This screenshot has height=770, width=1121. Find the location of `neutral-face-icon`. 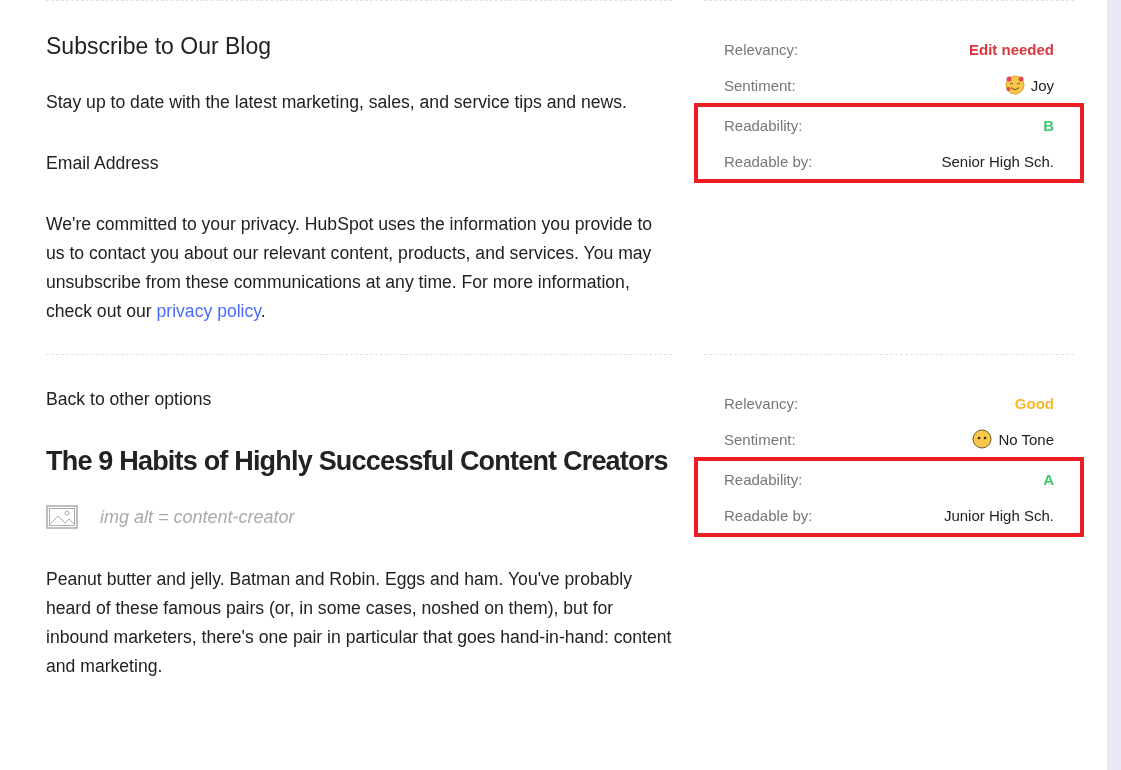

neutral-face-icon is located at coordinates (982, 439).